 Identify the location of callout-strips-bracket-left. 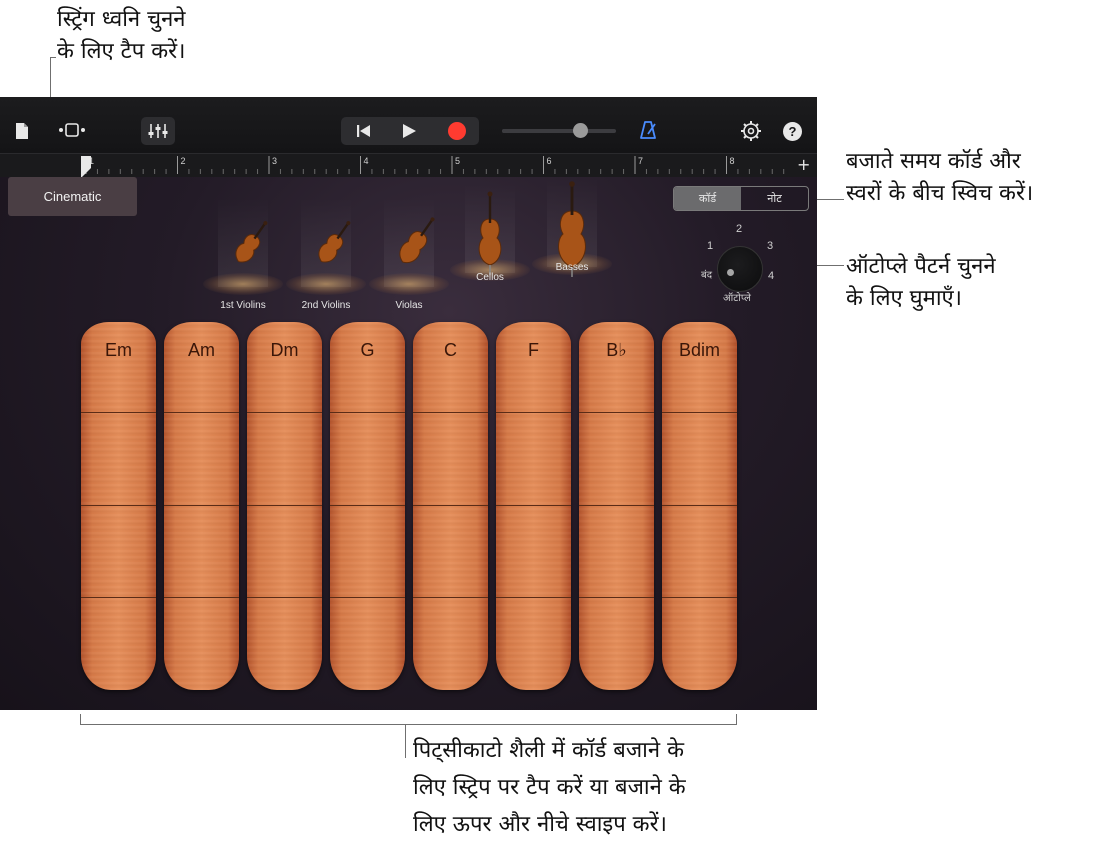
(80, 719).